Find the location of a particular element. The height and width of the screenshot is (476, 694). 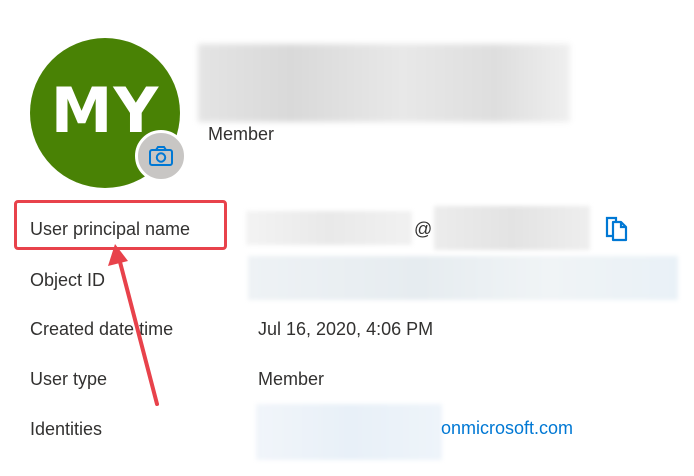

object-id-label: Object ID is located at coordinates (68, 280).